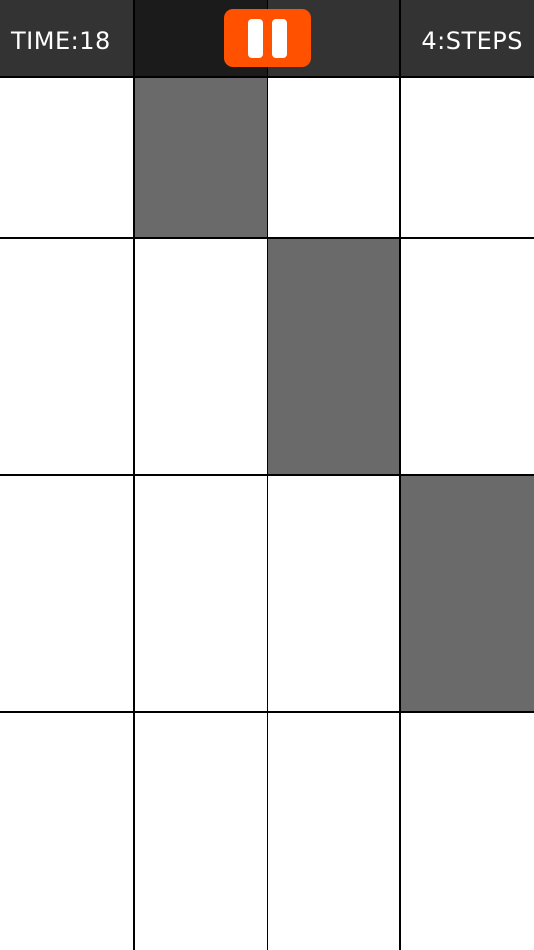  I want to click on top-bar: TIME:18 4:STEPS, so click(267, 39).